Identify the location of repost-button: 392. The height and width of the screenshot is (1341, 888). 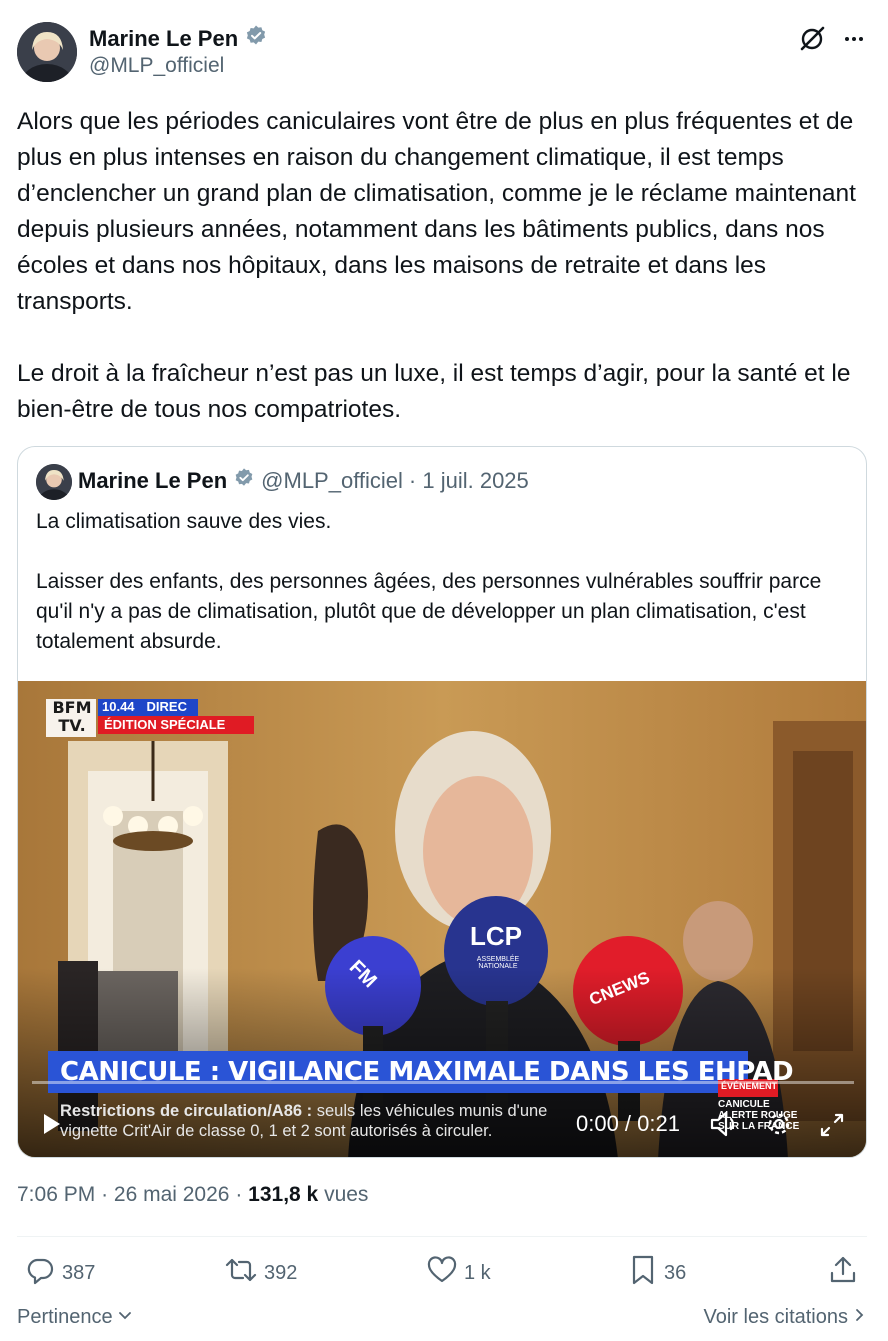
(260, 1273).